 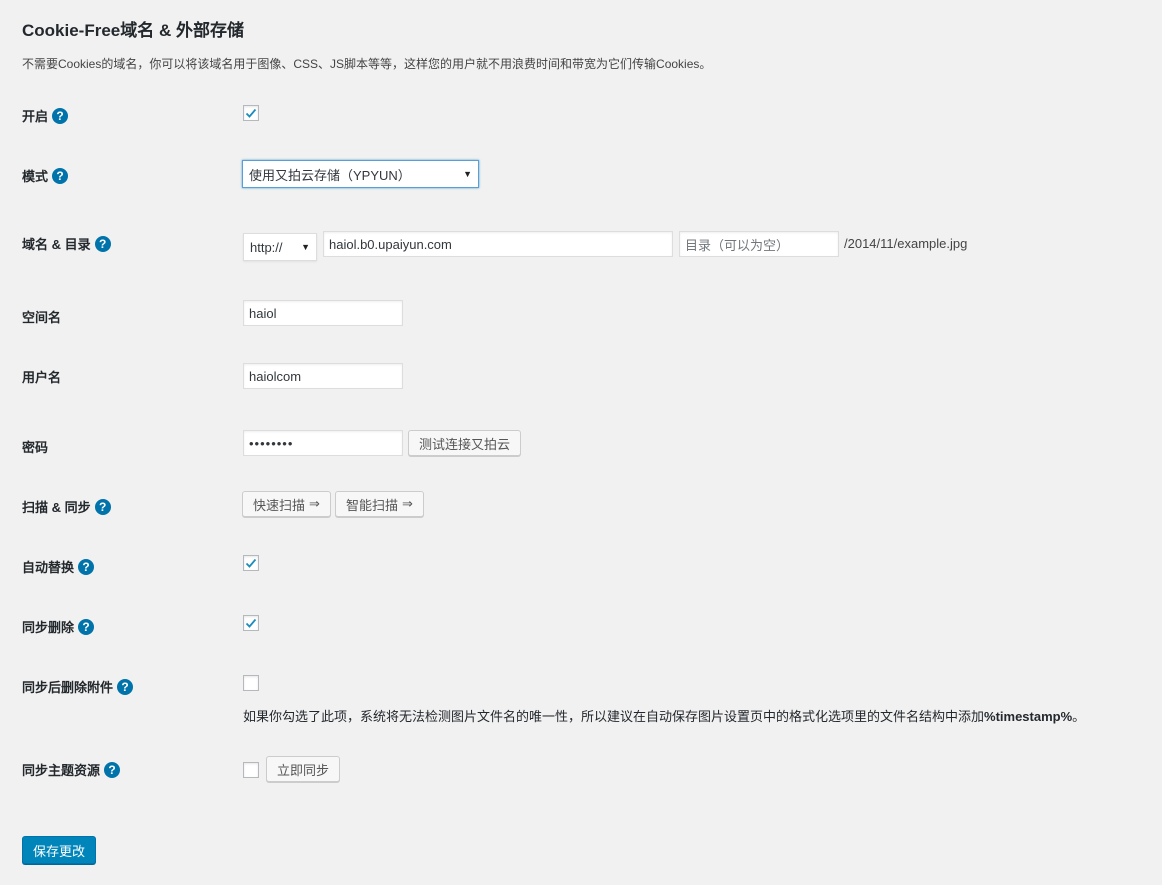 I want to click on enable-checkbox, so click(x=251, y=113).